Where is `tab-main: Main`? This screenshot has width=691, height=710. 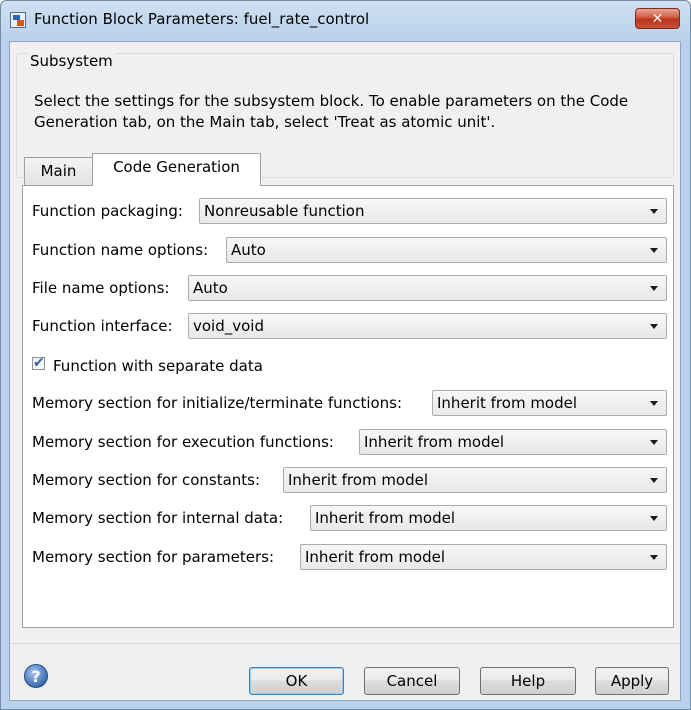
tab-main: Main is located at coordinates (58, 171).